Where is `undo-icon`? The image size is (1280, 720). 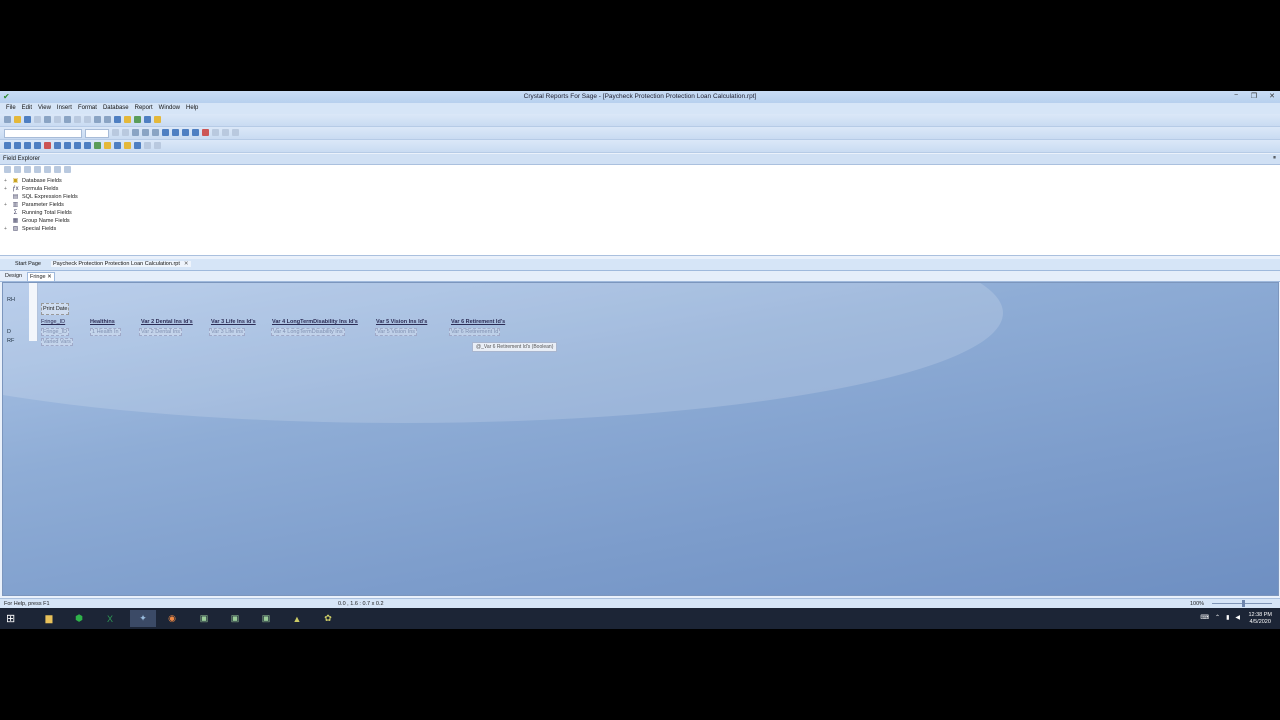
undo-icon is located at coordinates (97, 119).